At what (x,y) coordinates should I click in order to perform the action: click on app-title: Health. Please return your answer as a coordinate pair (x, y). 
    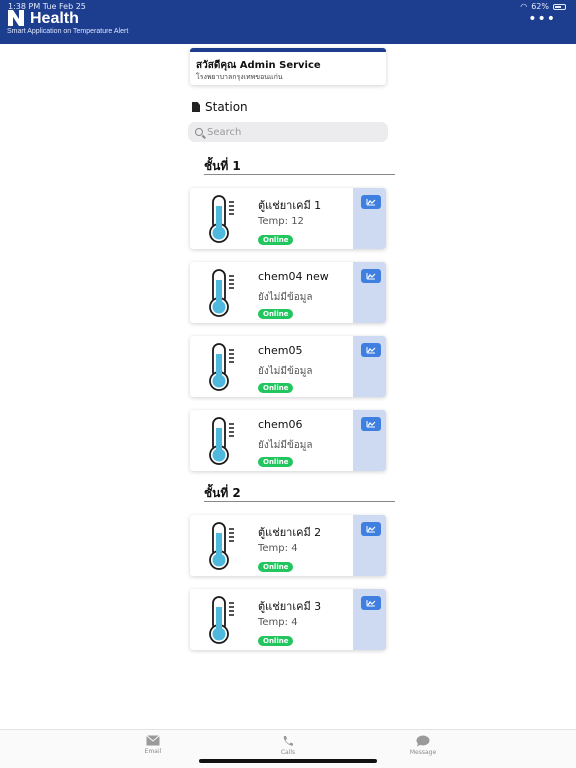
    Looking at the image, I should click on (54, 18).